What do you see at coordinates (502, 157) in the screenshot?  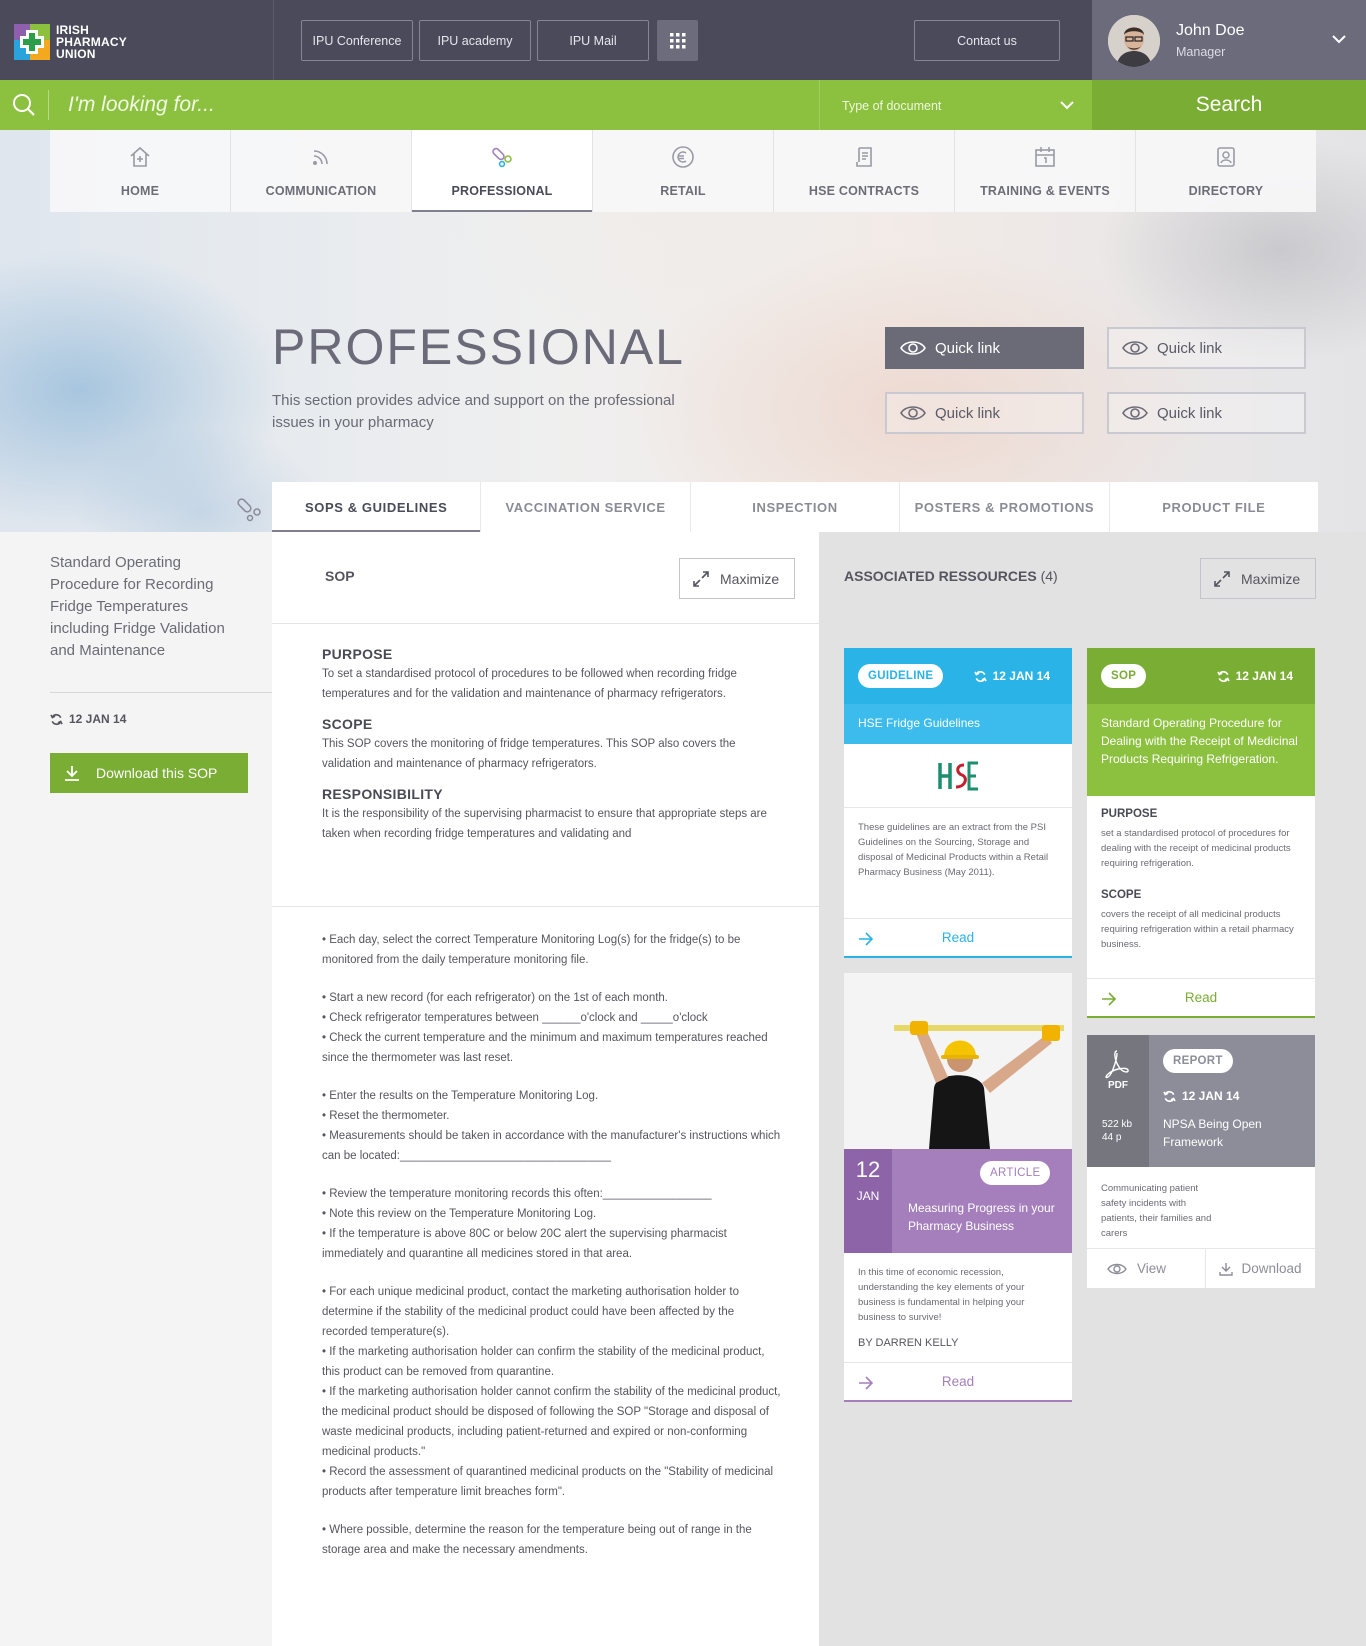 I see `pill-icon` at bounding box center [502, 157].